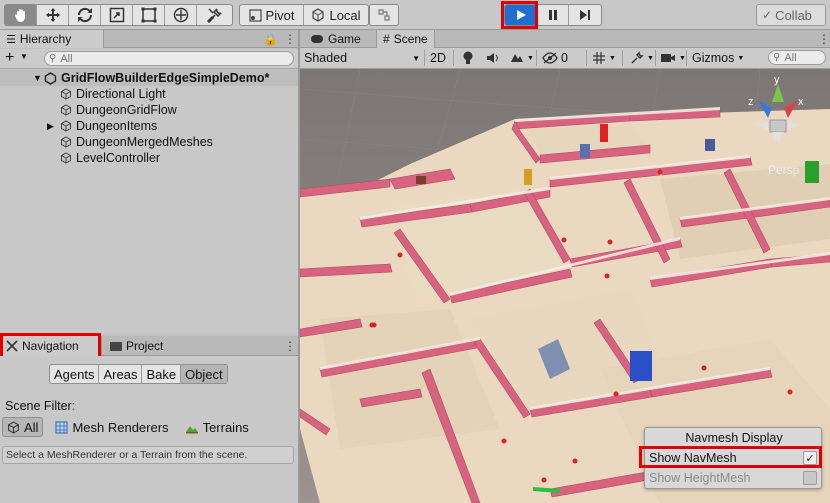 The image size is (830, 503). I want to click on step-icon, so click(585, 15).